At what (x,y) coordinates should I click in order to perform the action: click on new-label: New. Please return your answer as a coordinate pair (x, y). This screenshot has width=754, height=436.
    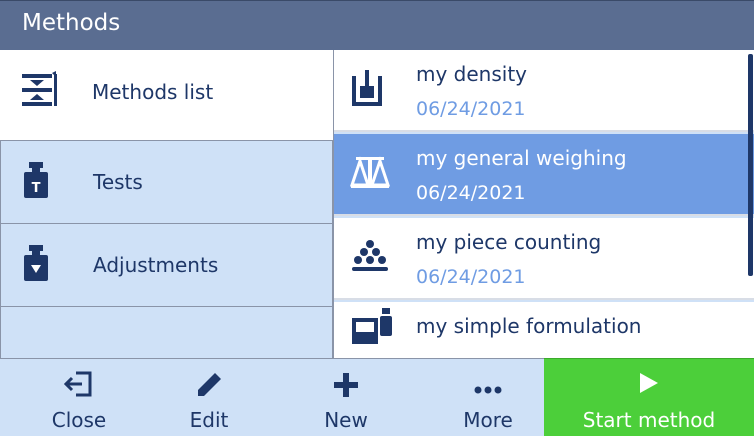
    Looking at the image, I should click on (346, 420).